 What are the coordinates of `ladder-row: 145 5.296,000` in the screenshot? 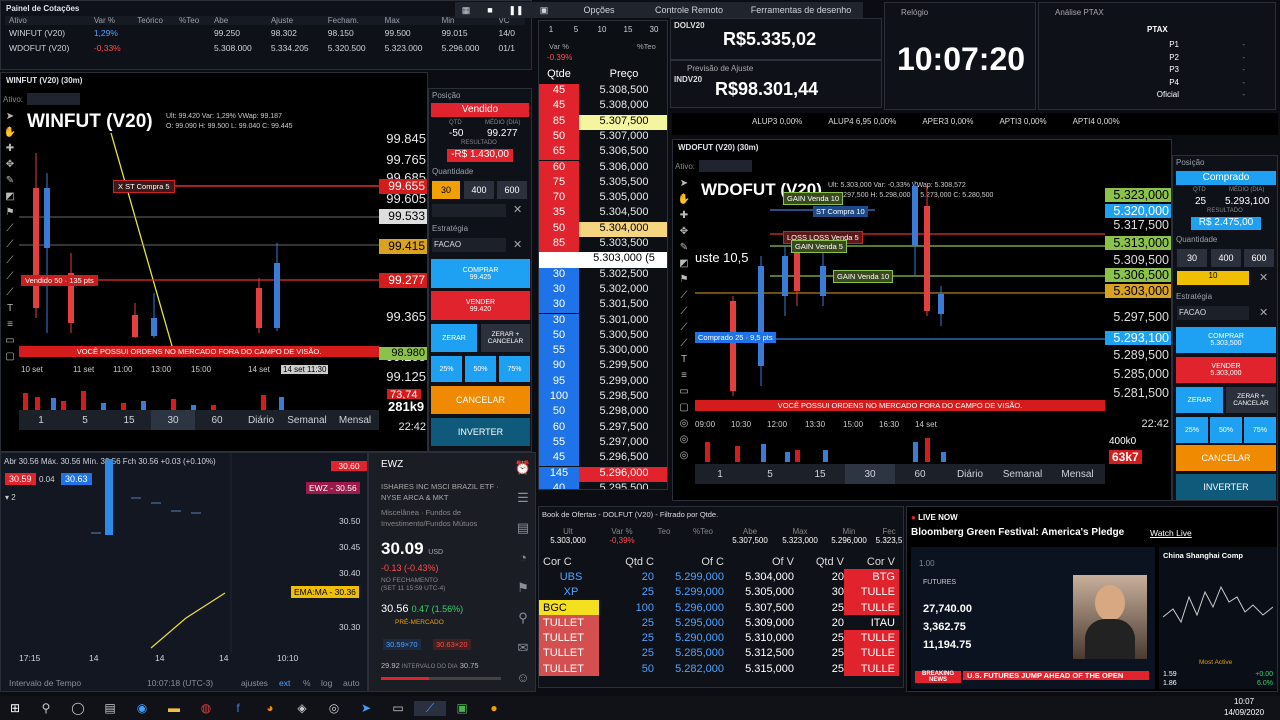 It's located at (603, 474).